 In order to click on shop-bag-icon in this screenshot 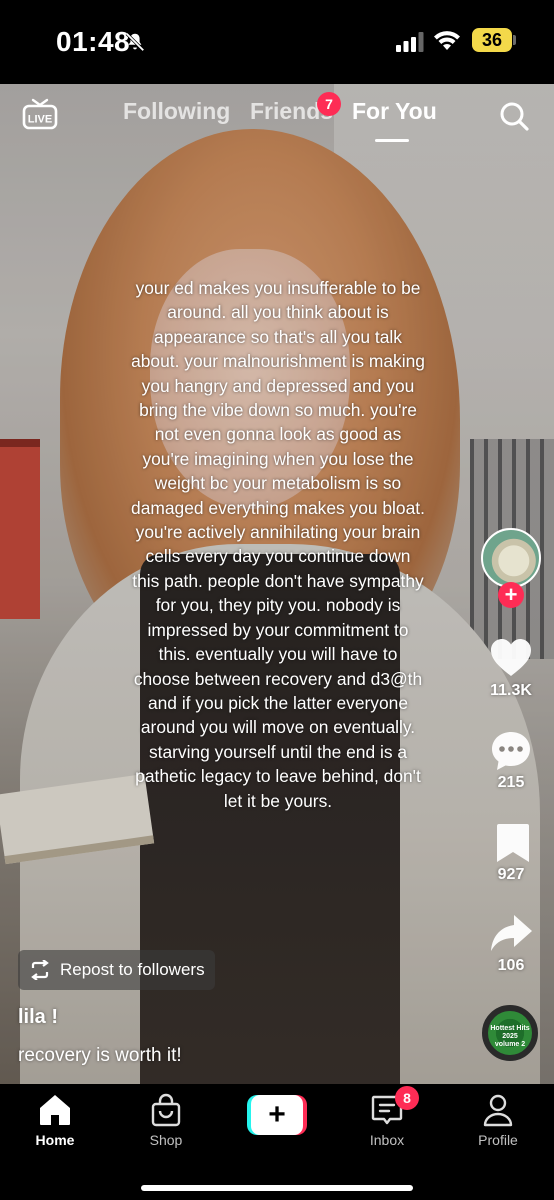, I will do `click(166, 1110)`.